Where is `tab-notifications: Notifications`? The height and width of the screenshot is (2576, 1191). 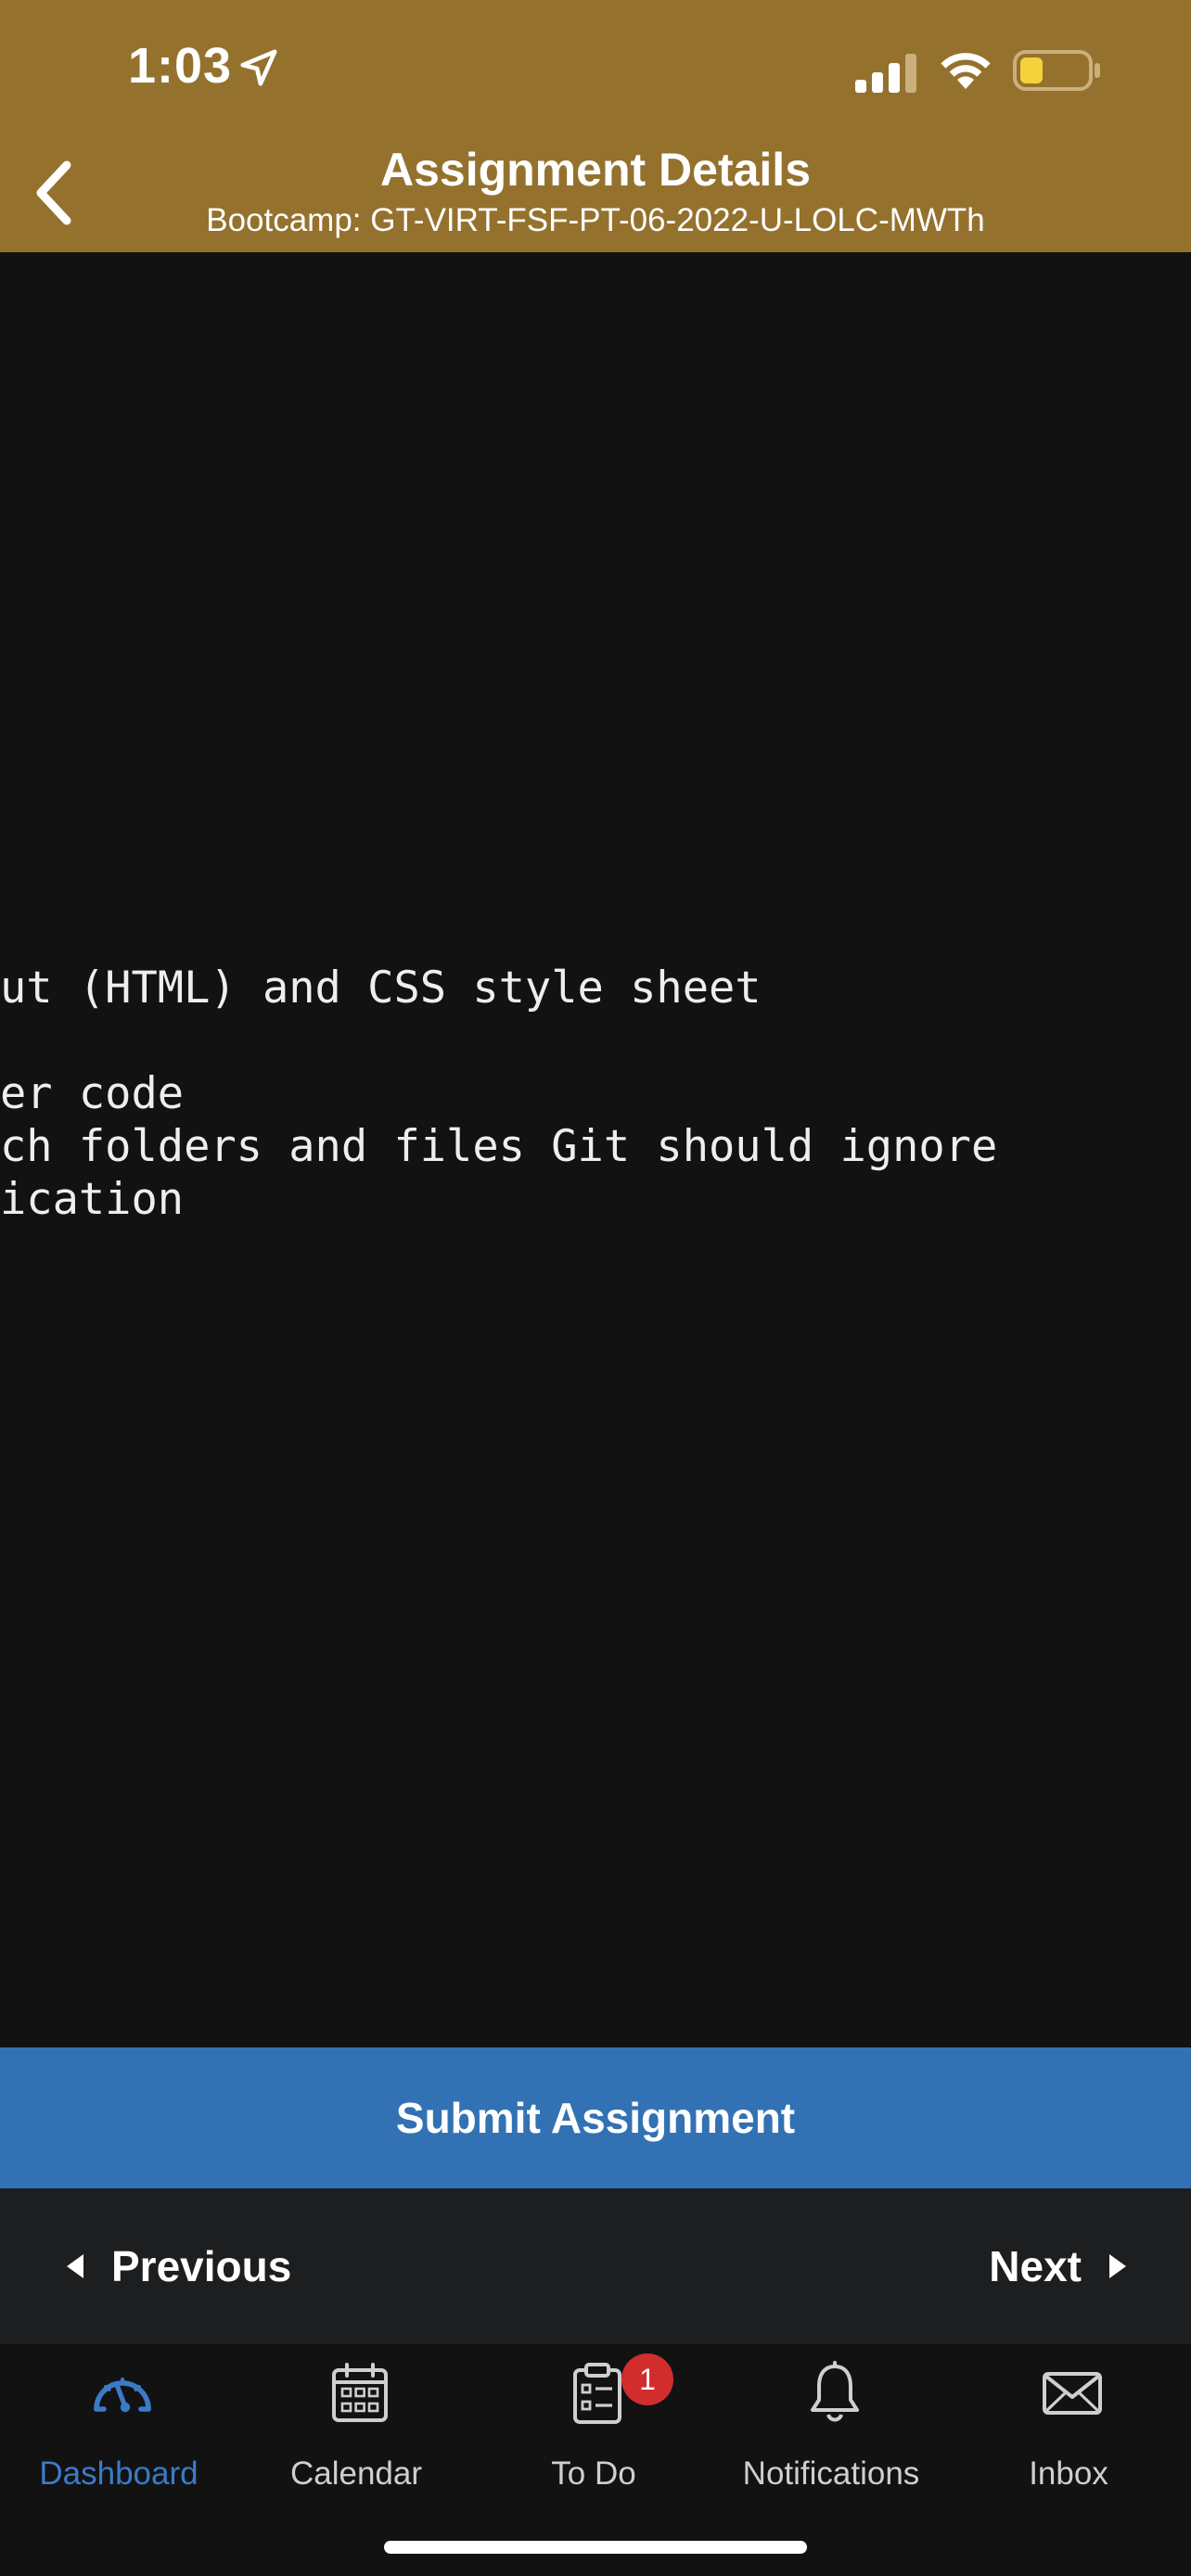
tab-notifications: Notifications is located at coordinates (831, 2423).